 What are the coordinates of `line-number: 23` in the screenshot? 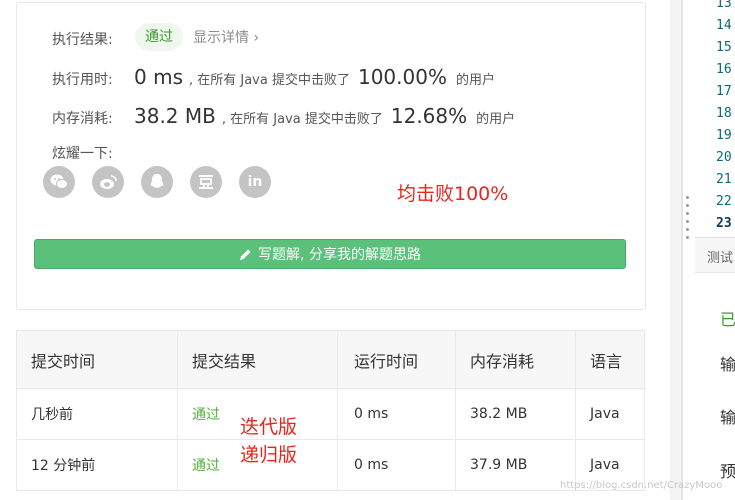 It's located at (724, 223).